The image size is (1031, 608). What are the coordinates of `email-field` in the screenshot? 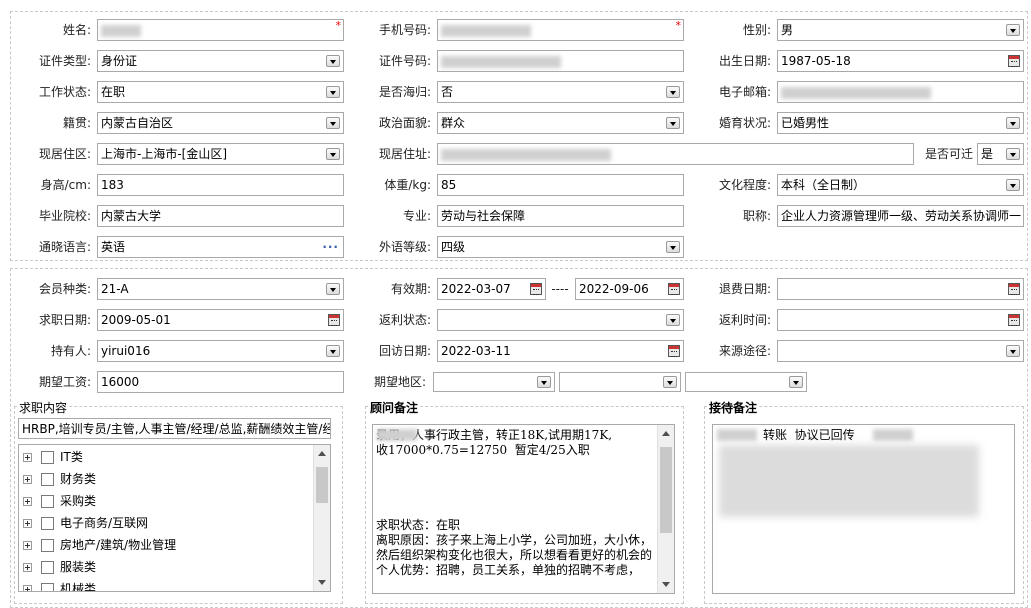 It's located at (900, 92).